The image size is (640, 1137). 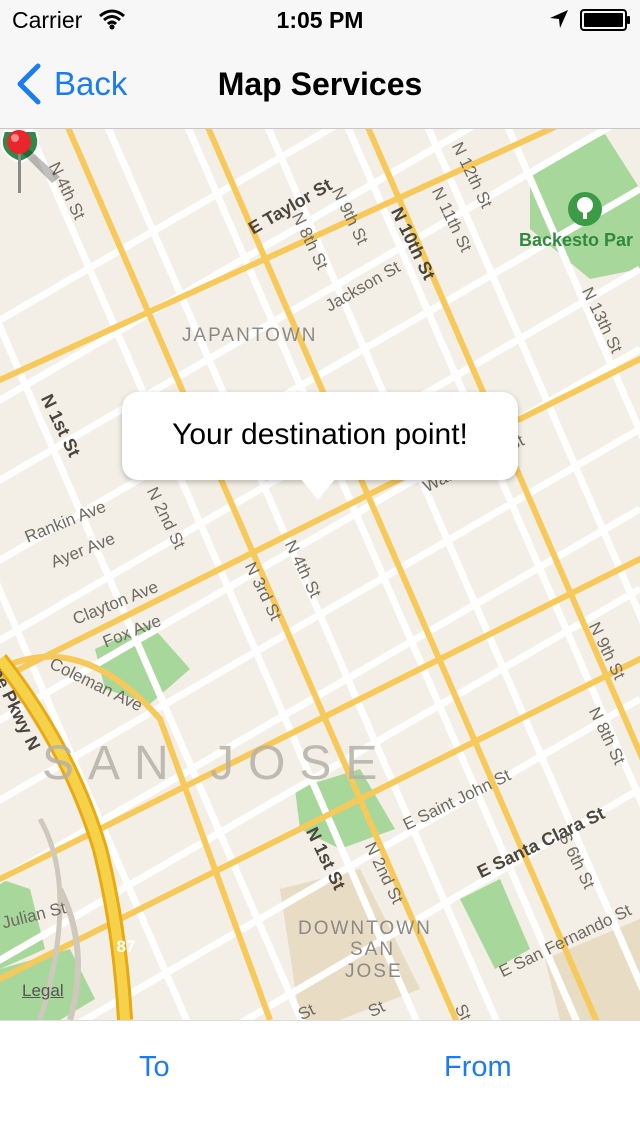 I want to click on bottom-toolbar: To From, so click(x=320, y=1078).